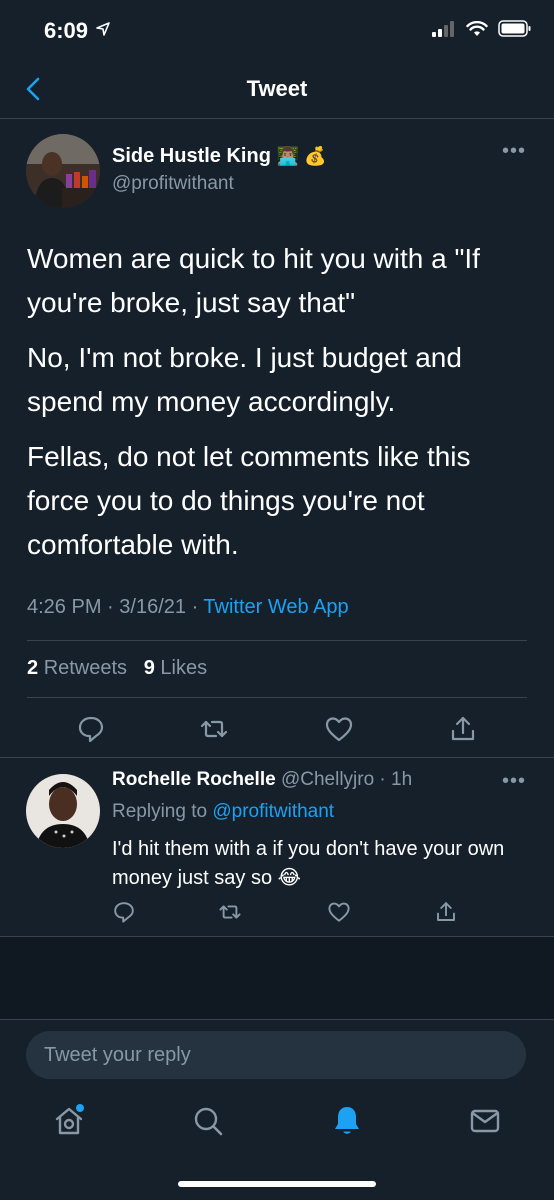  I want to click on main-tweet-author-name: Side Hustle King 👨🏽‍💻 💰, so click(219, 156).